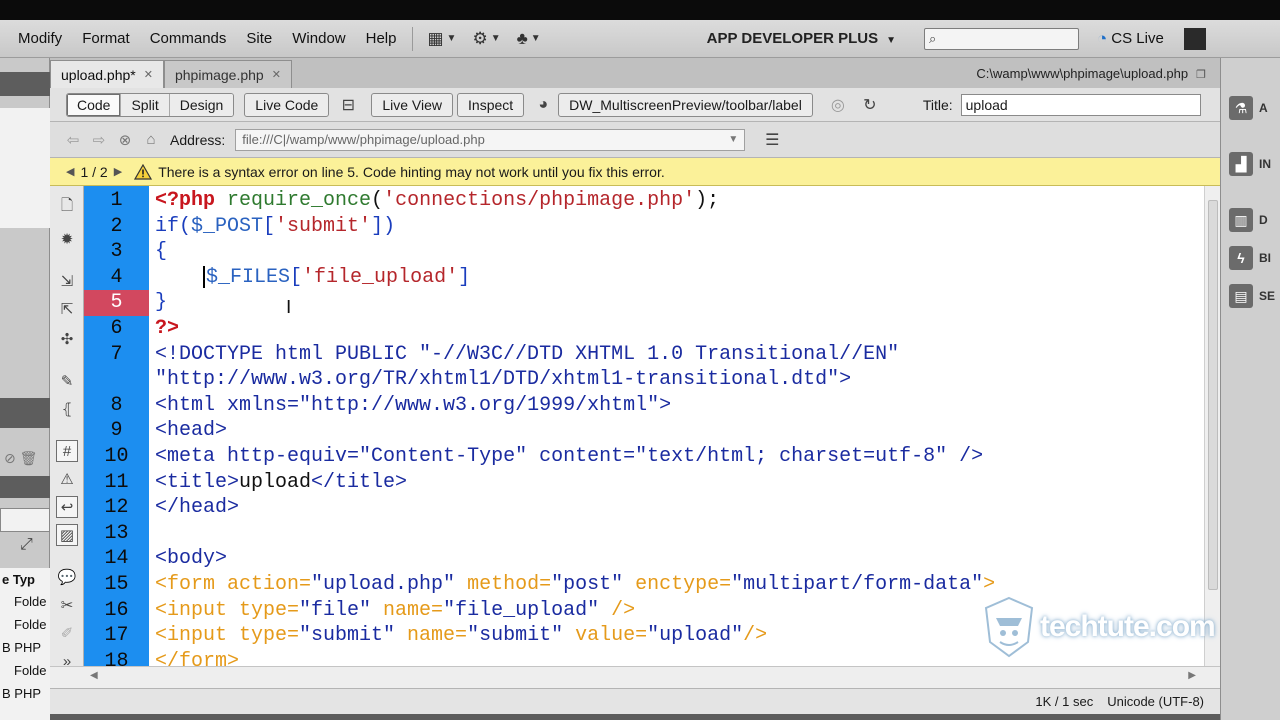  I want to click on code-line: 14 <body>, so click(644, 559).